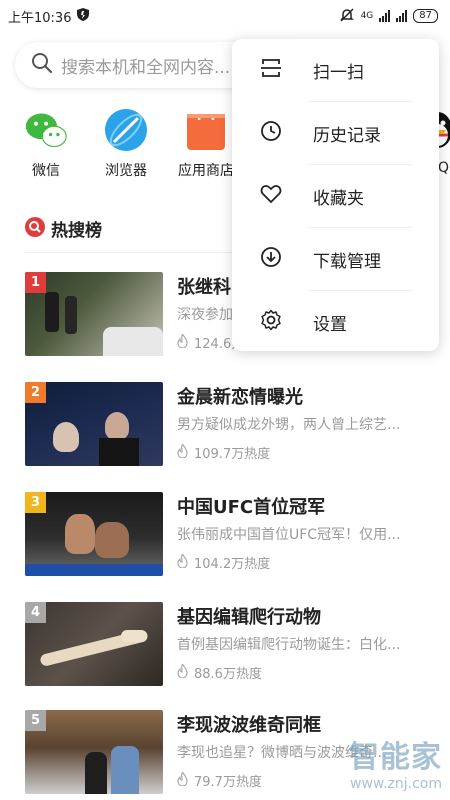 This screenshot has width=450, height=800. What do you see at coordinates (46, 130) in the screenshot?
I see `wechat-icon` at bounding box center [46, 130].